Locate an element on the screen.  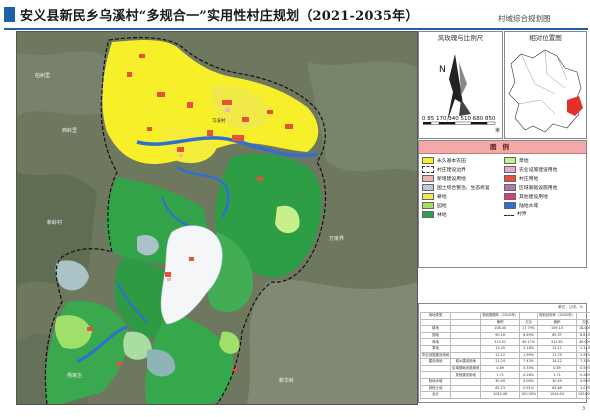
table-cell: 林地 is located at coordinates (435, 342).